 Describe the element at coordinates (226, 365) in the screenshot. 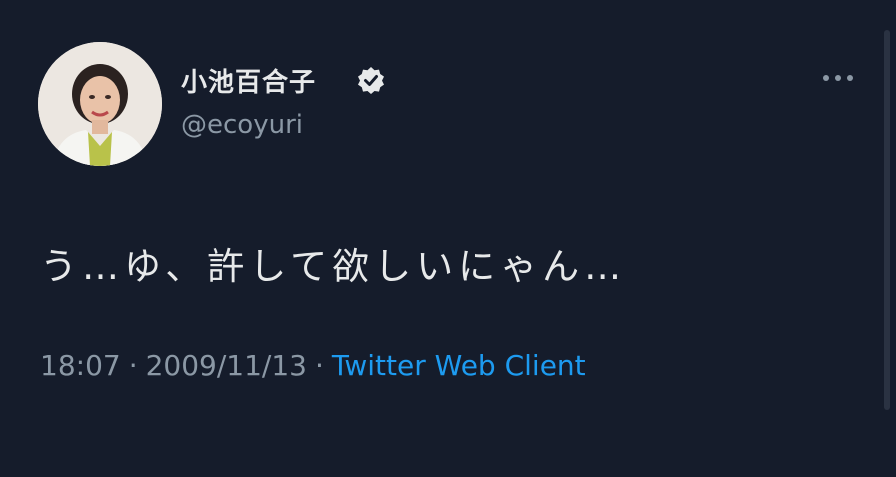

I see `tweet-date: 2009/11/13` at that location.